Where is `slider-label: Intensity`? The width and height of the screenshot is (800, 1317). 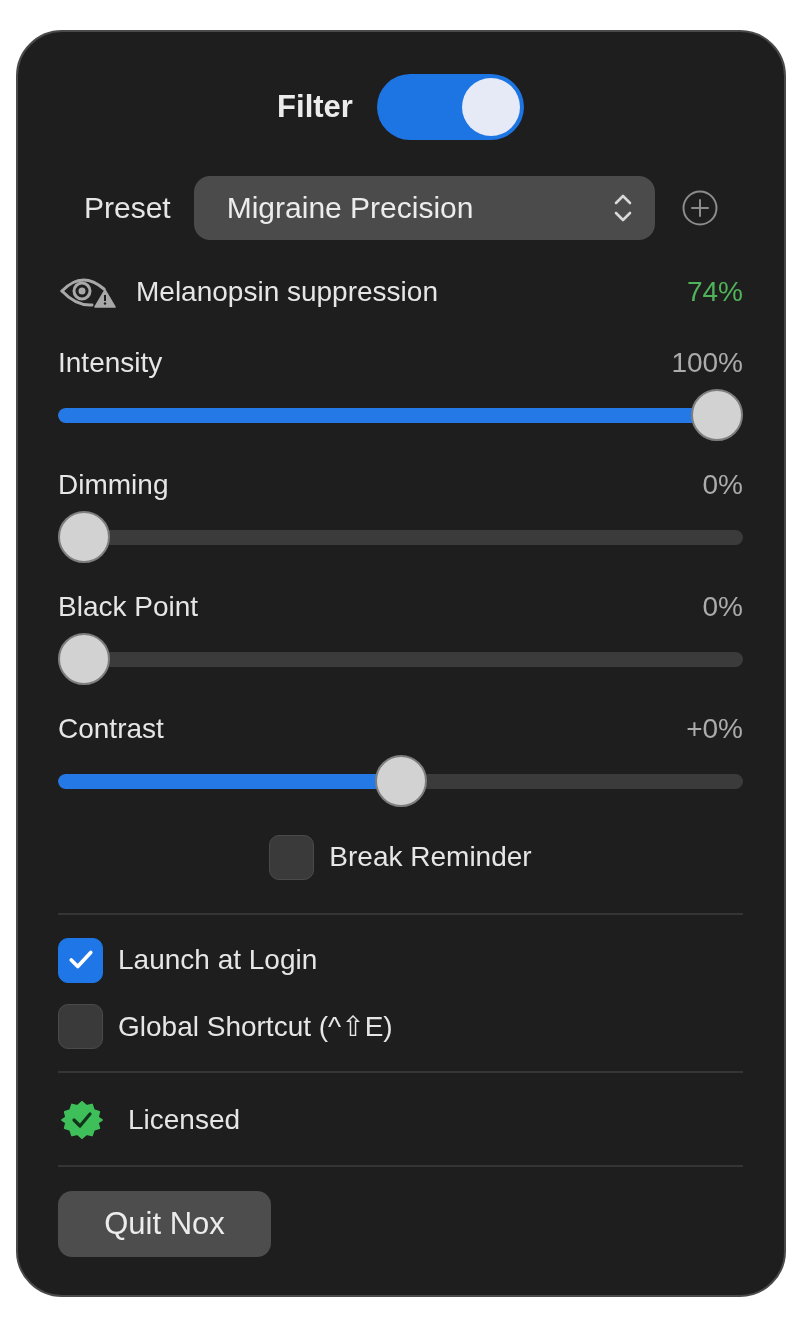 slider-label: Intensity is located at coordinates (110, 363).